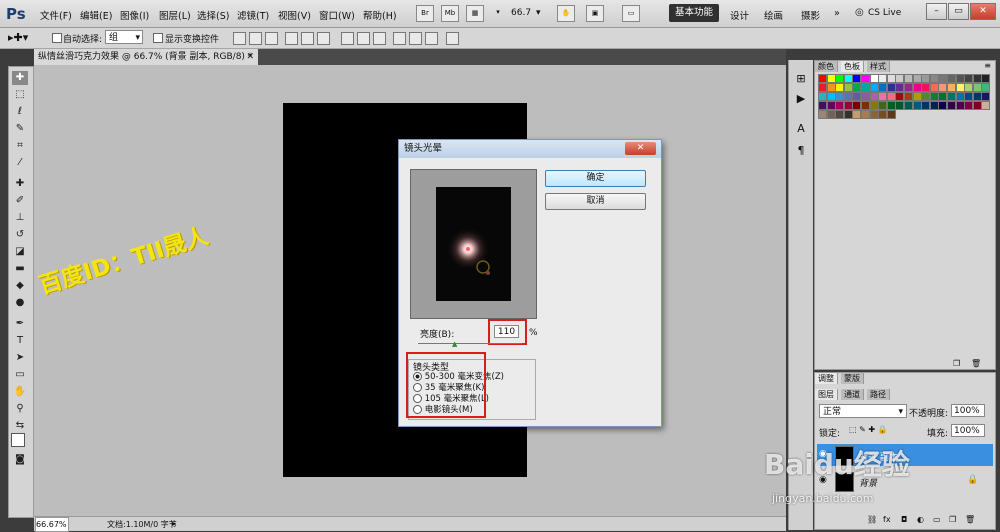 This screenshot has height=532, width=1000. What do you see at coordinates (56, 15) in the screenshot?
I see `menu-file: 文件(F)` at bounding box center [56, 15].